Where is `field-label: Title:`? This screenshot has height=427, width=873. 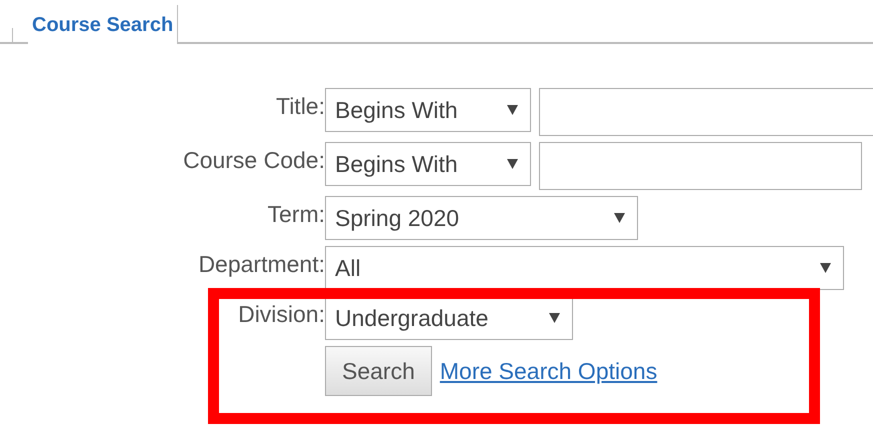
field-label: Title: is located at coordinates (300, 106).